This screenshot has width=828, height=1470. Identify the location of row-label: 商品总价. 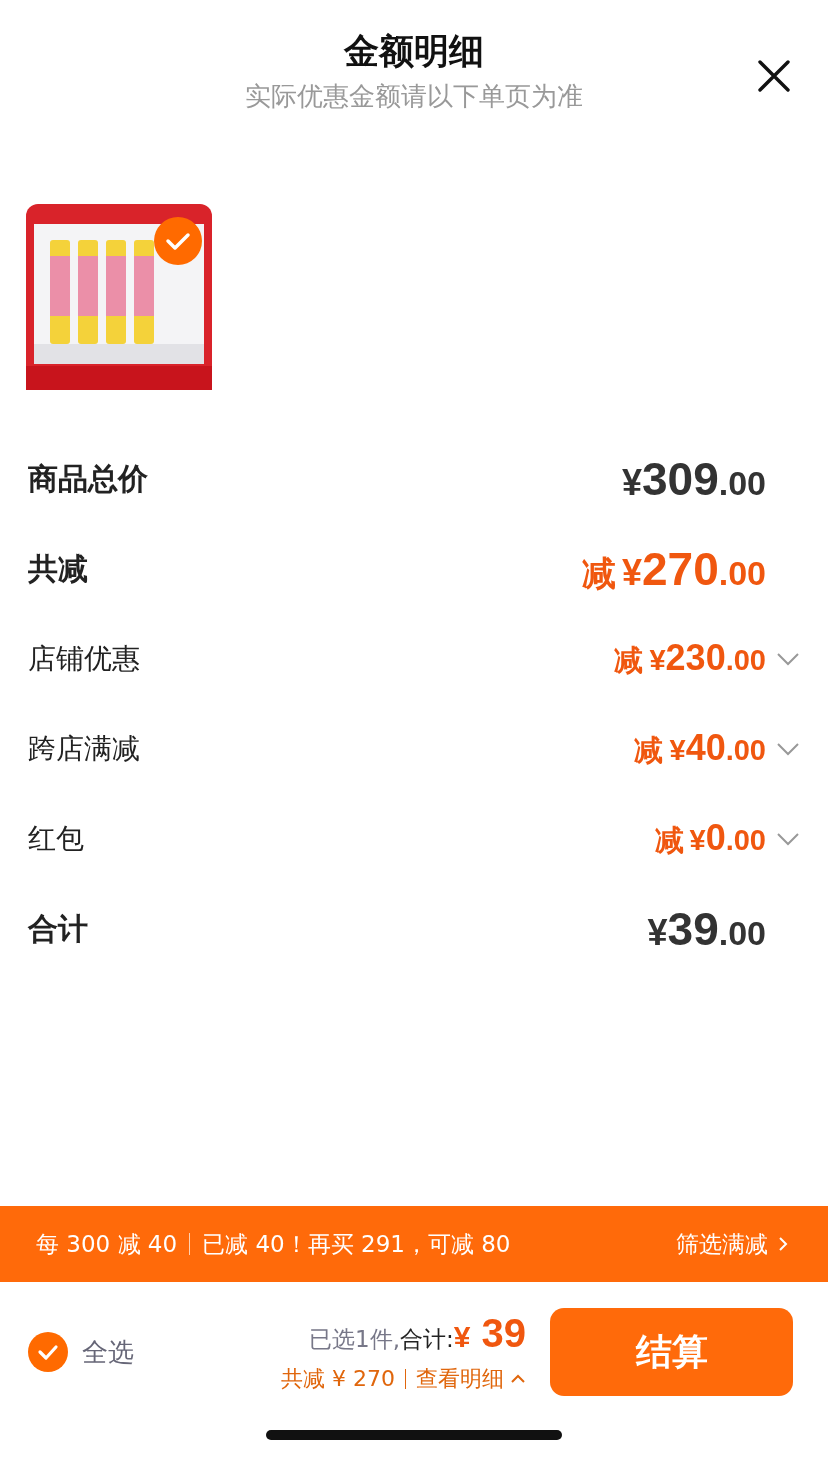
(88, 478).